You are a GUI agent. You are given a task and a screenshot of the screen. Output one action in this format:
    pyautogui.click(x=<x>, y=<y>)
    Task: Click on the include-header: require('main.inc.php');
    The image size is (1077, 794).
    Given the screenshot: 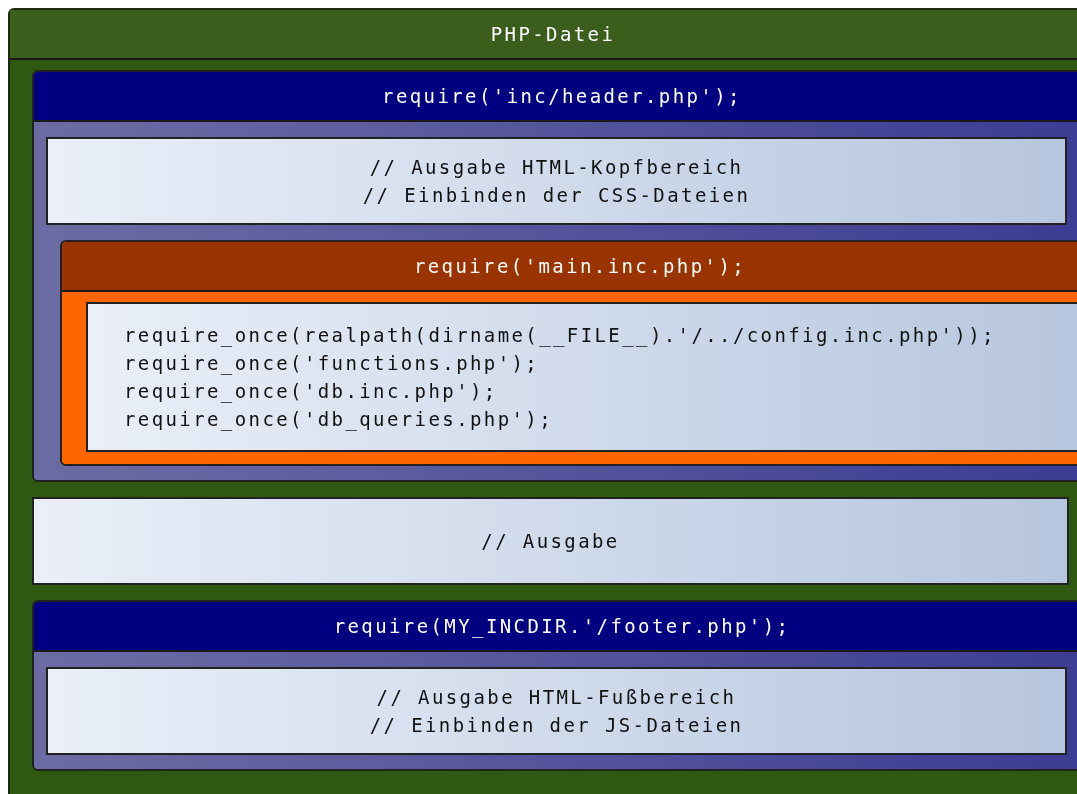 What is the action you would take?
    pyautogui.click(x=569, y=267)
    